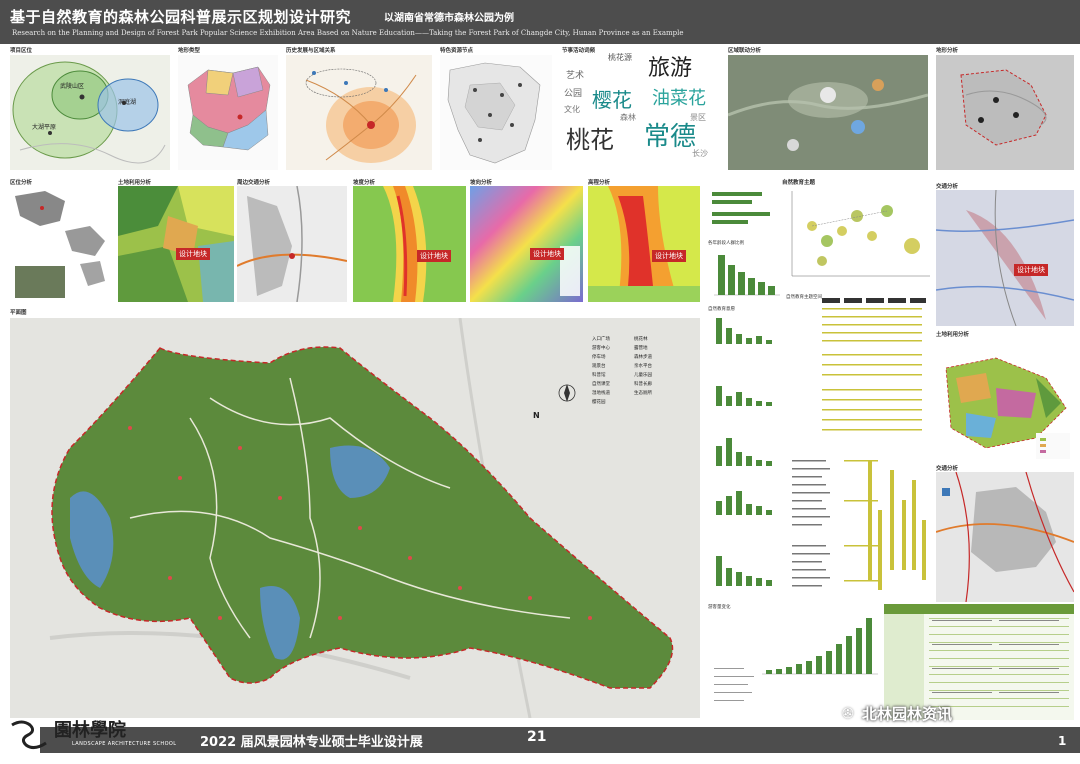 This screenshot has height=764, width=1080. What do you see at coordinates (857, 374) in the screenshot?
I see `theme-space-table: 自然教育主题空间` at bounding box center [857, 374].